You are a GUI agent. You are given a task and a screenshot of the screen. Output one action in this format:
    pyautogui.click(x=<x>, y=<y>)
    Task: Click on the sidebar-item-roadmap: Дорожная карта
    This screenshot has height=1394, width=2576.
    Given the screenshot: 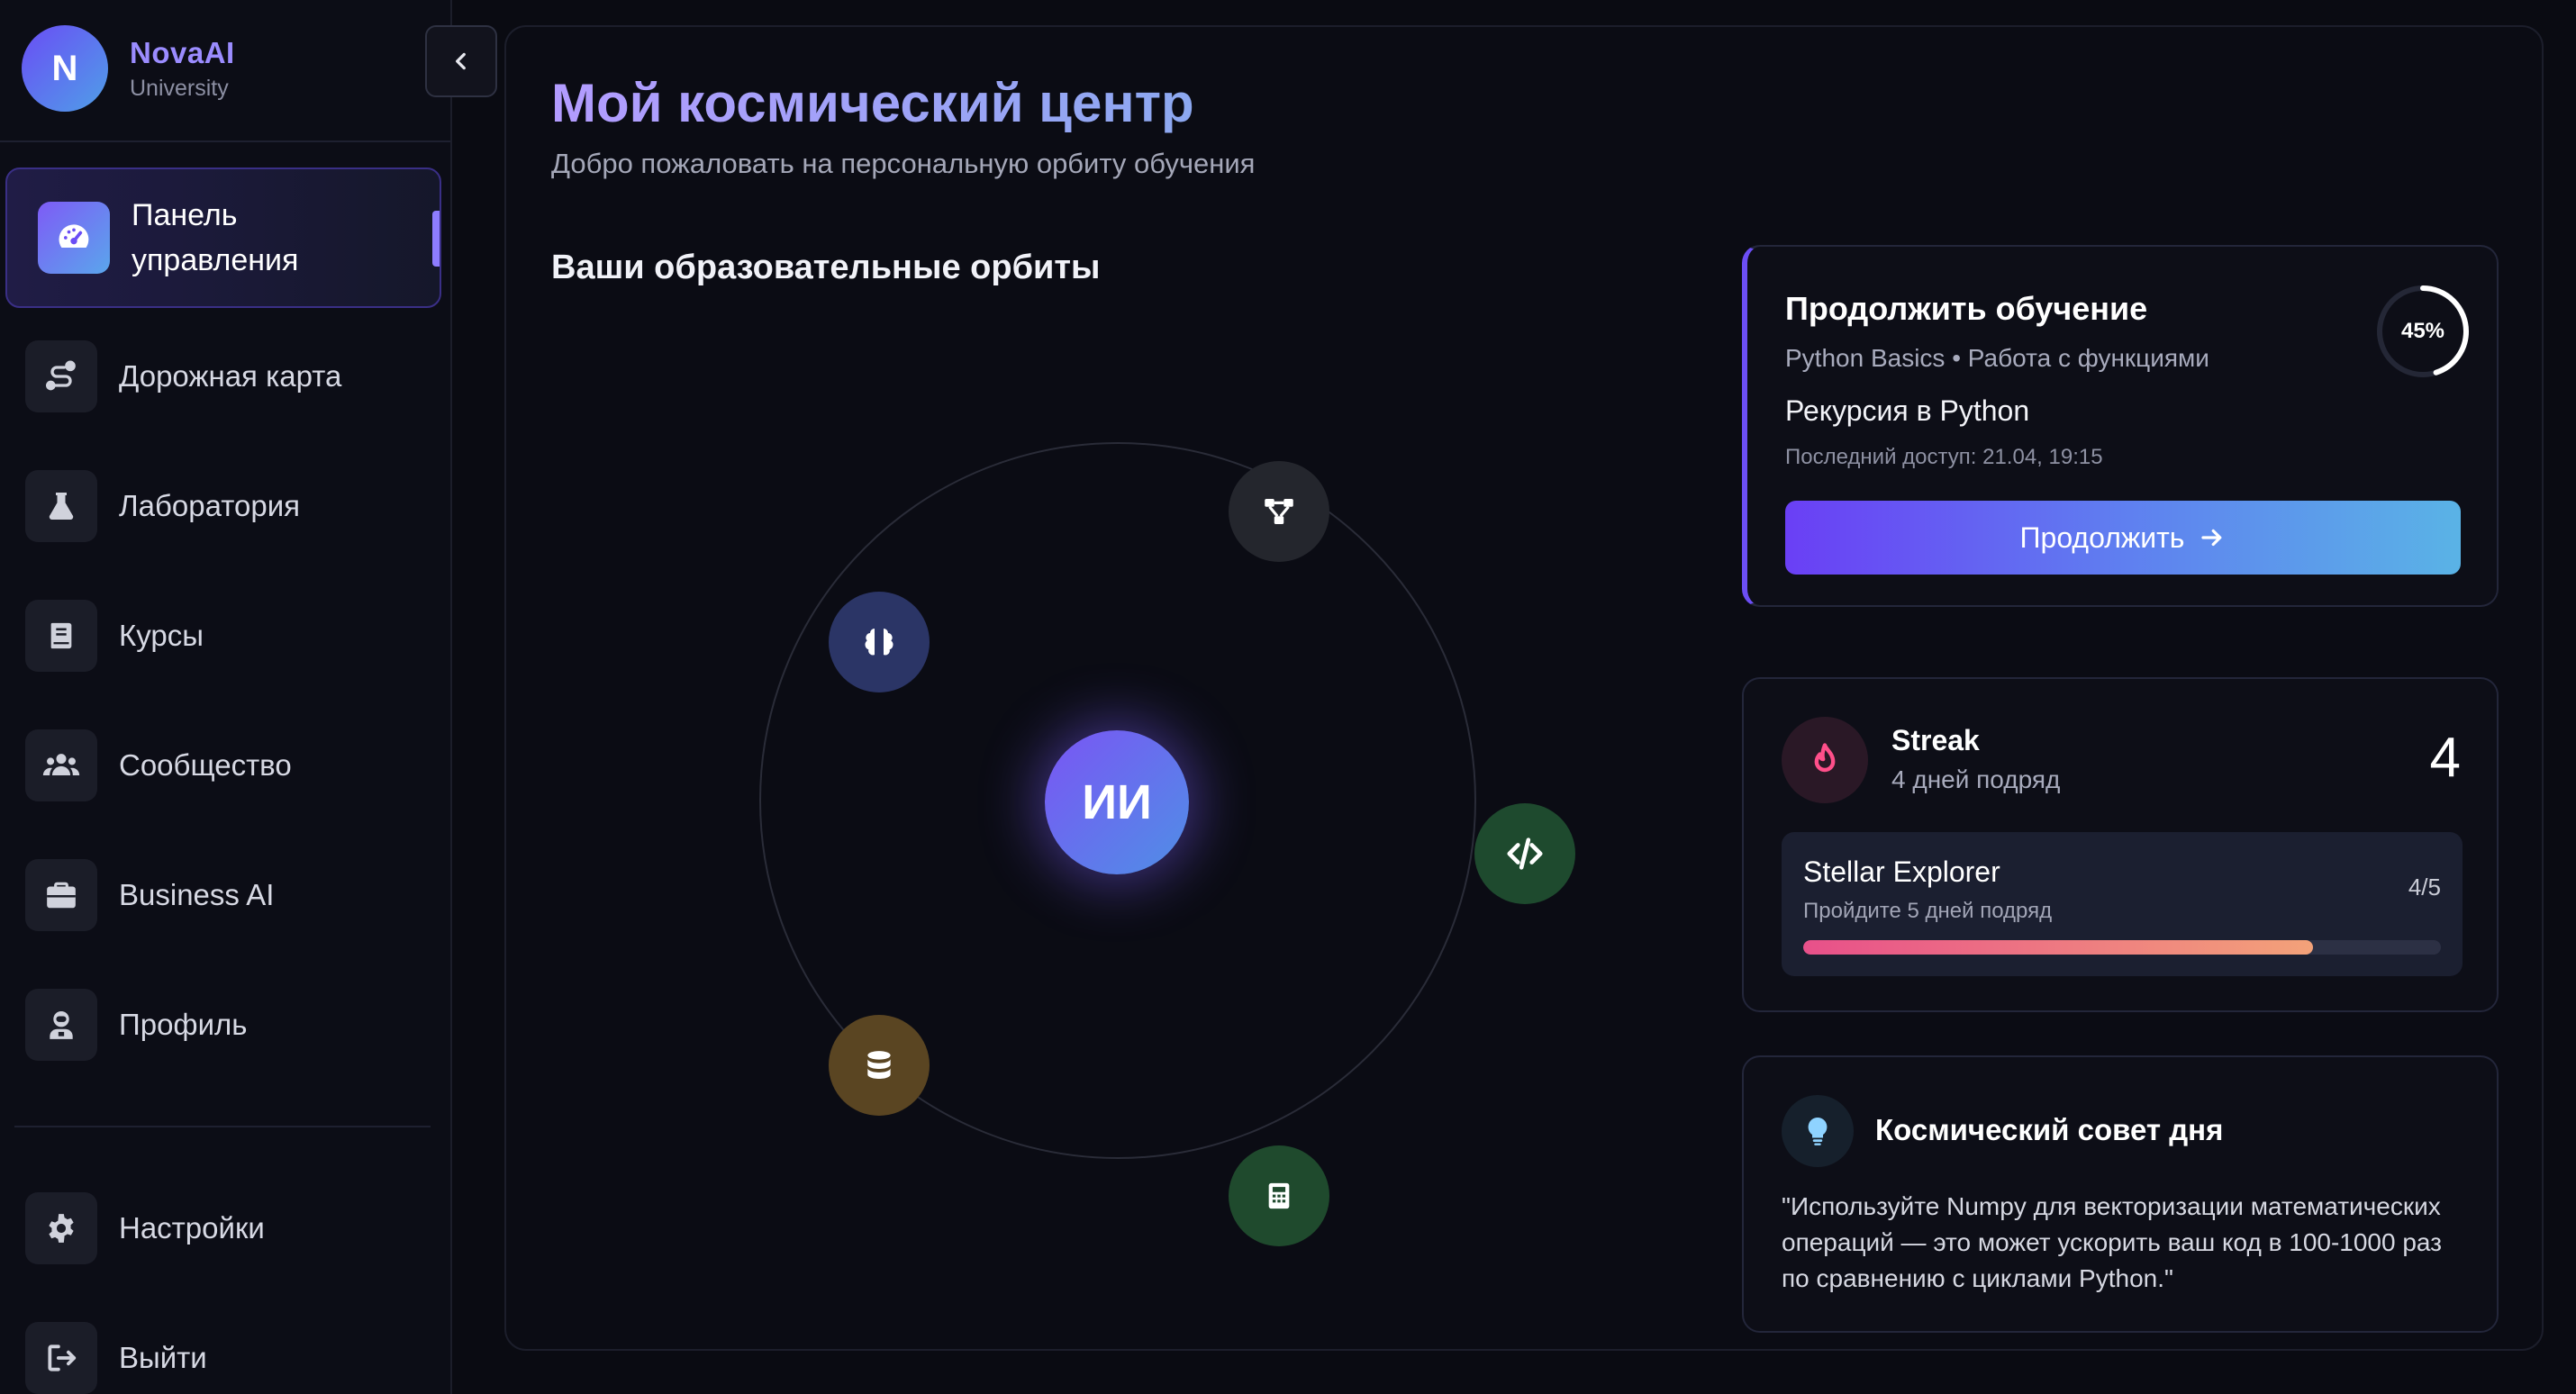 What is the action you would take?
    pyautogui.click(x=232, y=376)
    